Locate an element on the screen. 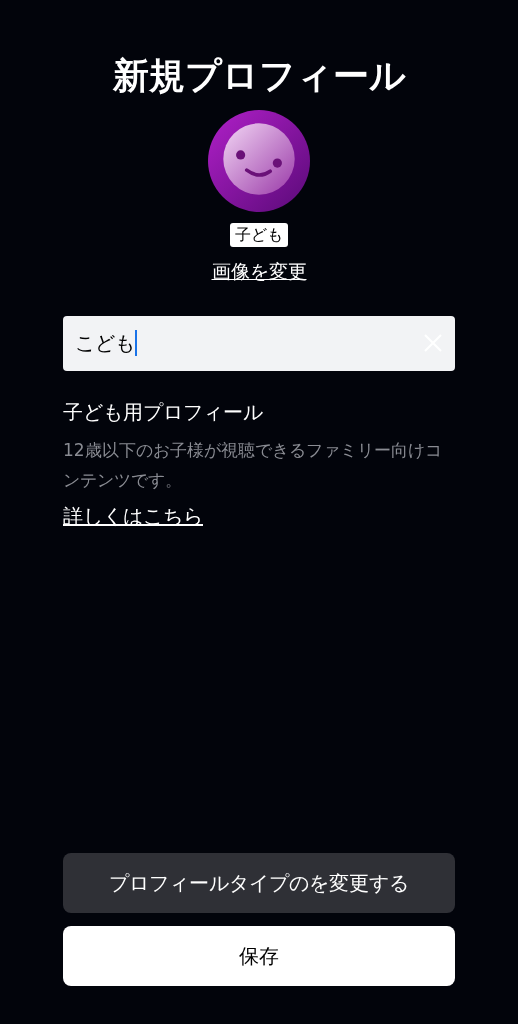 The width and height of the screenshot is (518, 1024). save-button: 保存 is located at coordinates (259, 956).